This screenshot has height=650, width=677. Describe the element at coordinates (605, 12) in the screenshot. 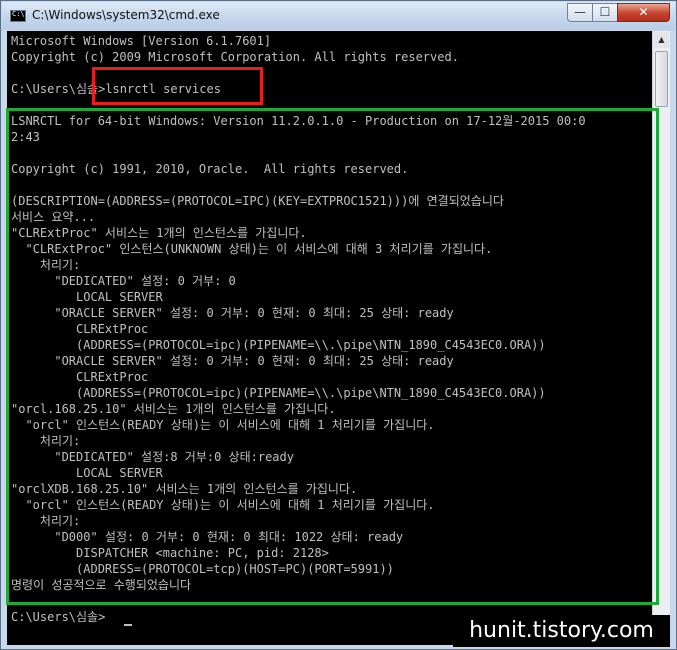

I see `maximize-button: ☐` at that location.